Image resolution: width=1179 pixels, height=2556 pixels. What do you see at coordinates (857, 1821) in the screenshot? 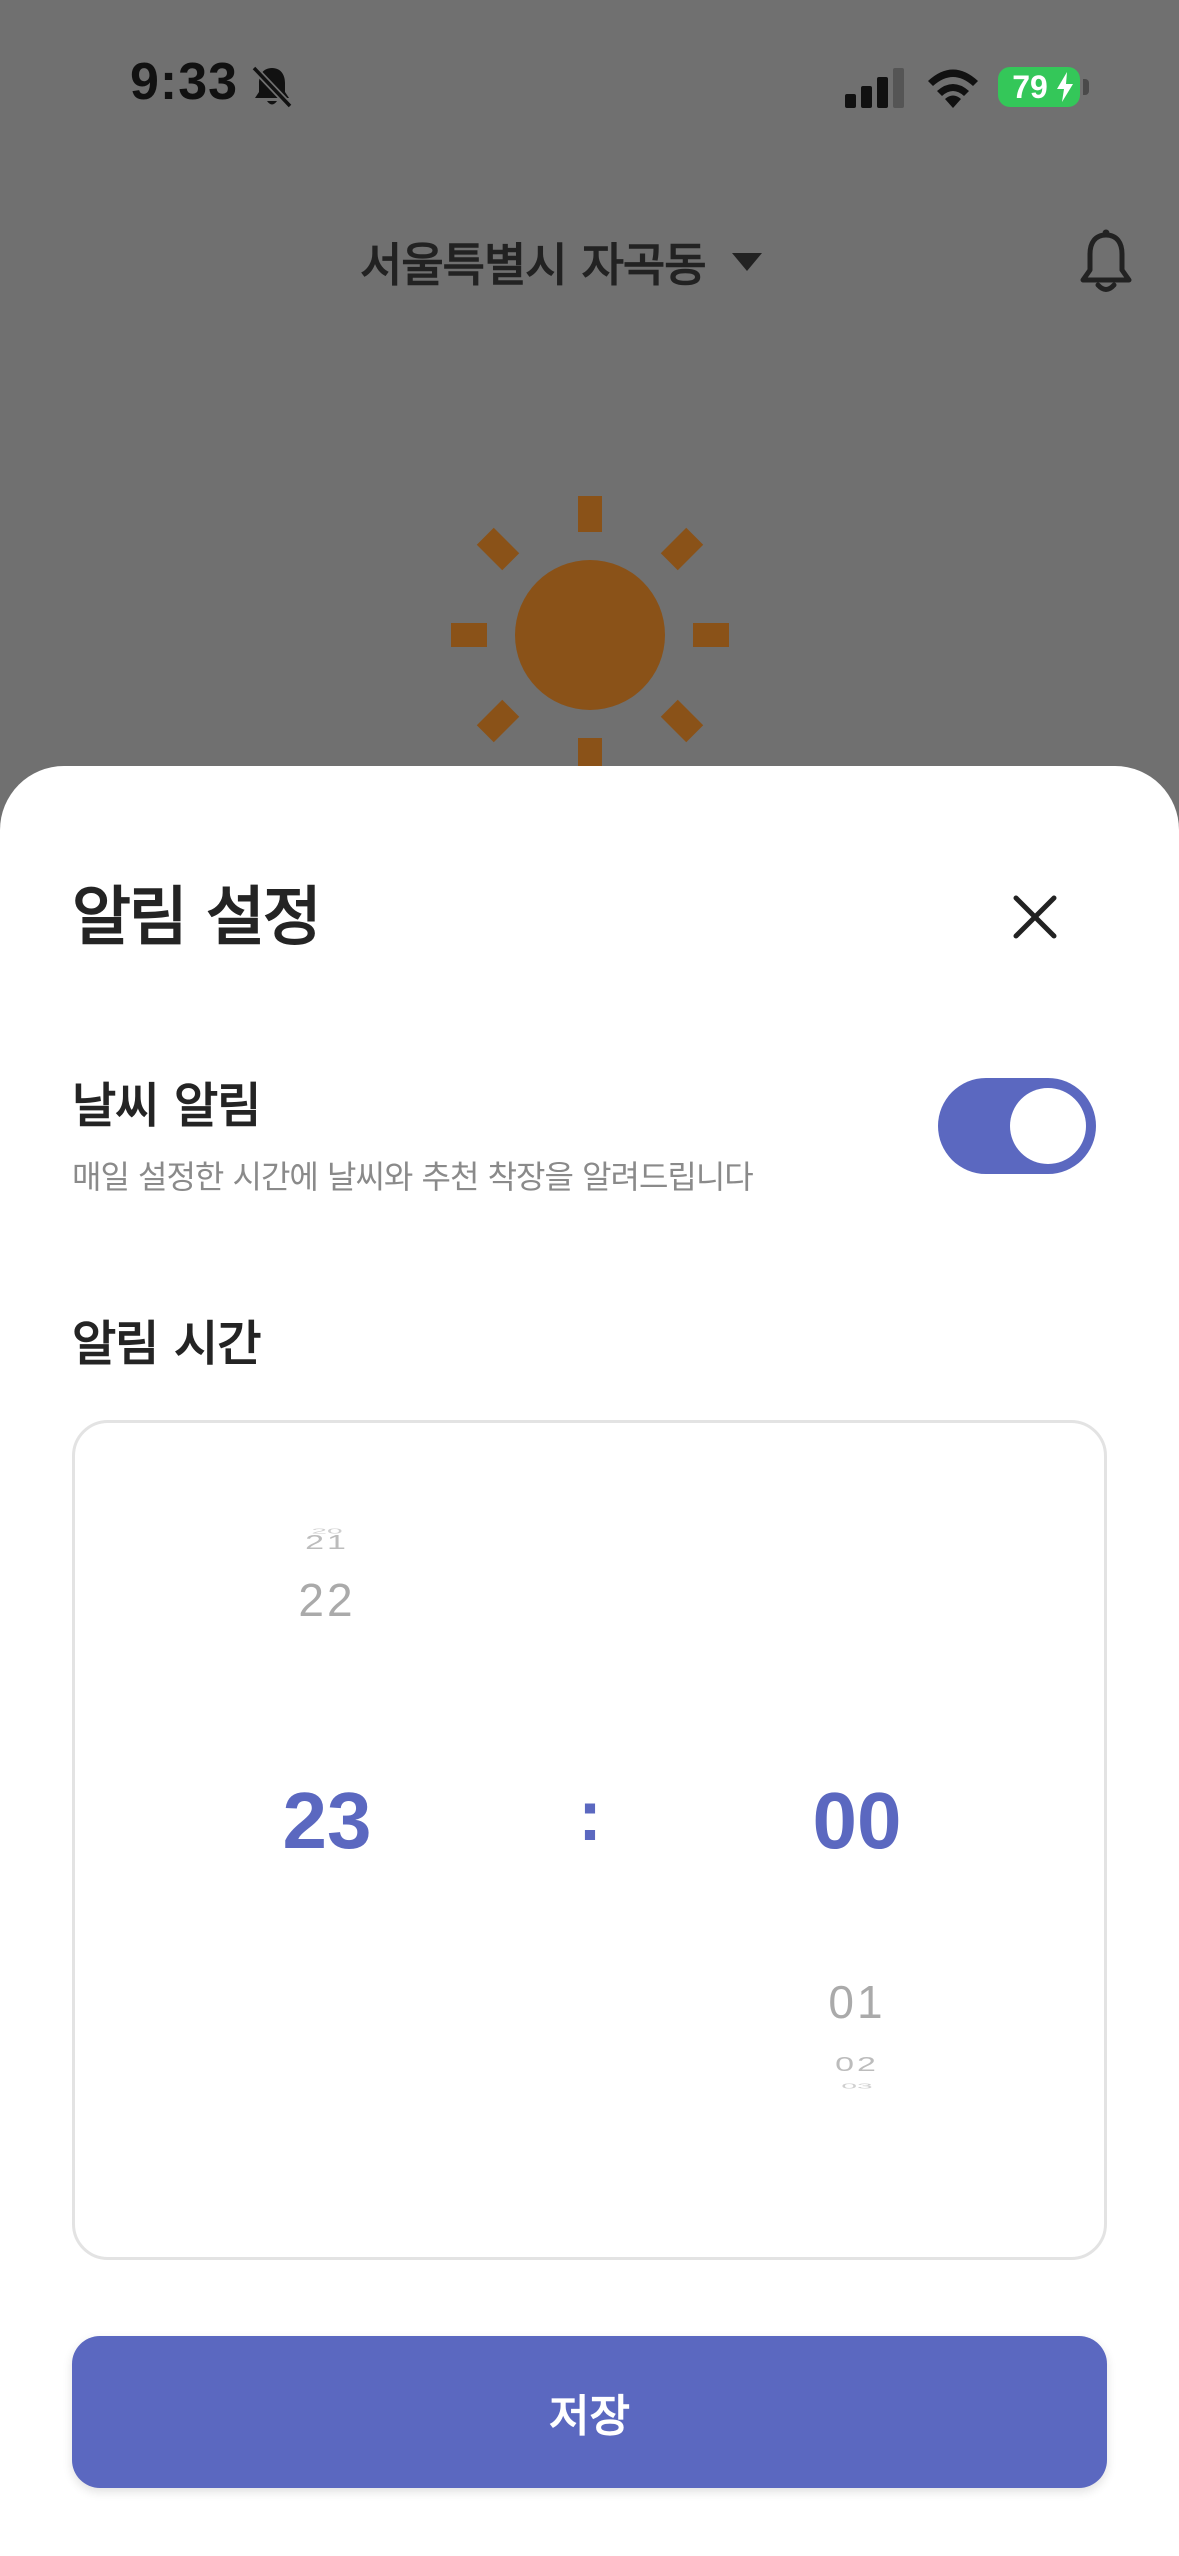
I see `selected-minute: 00` at bounding box center [857, 1821].